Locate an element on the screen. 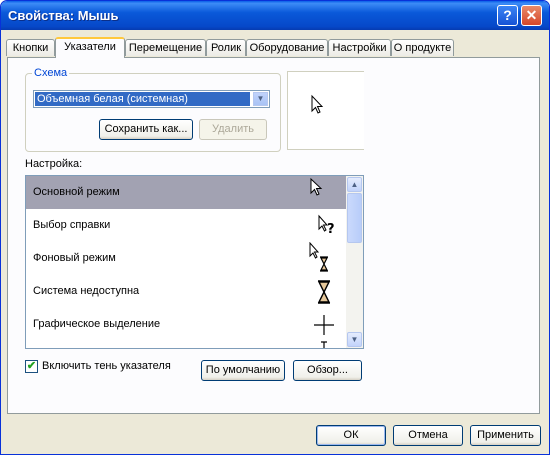  tab-hardware: Оборудование is located at coordinates (287, 47).